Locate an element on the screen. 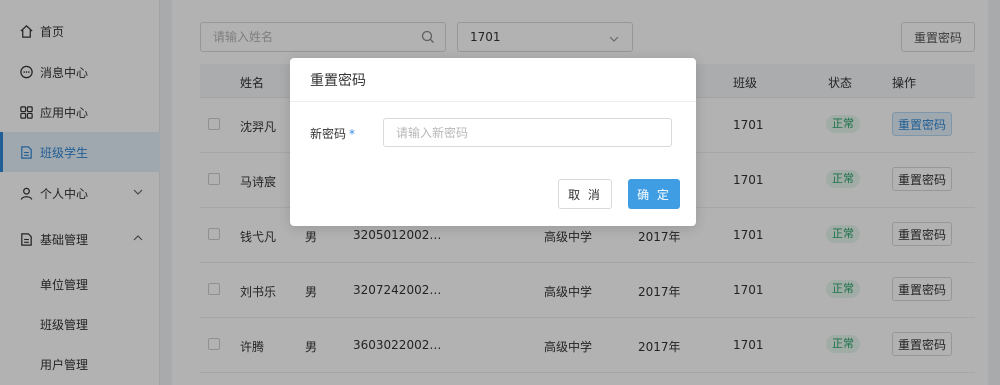 Image resolution: width=1000 pixels, height=385 pixels. required-mark: * is located at coordinates (352, 134).